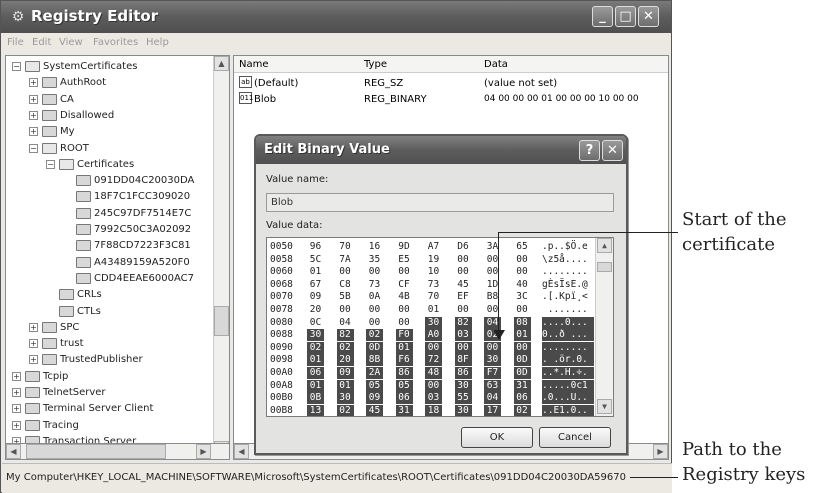 The height and width of the screenshot is (493, 819). Describe the element at coordinates (315, 410) in the screenshot. I see `hex-byte: 13` at that location.